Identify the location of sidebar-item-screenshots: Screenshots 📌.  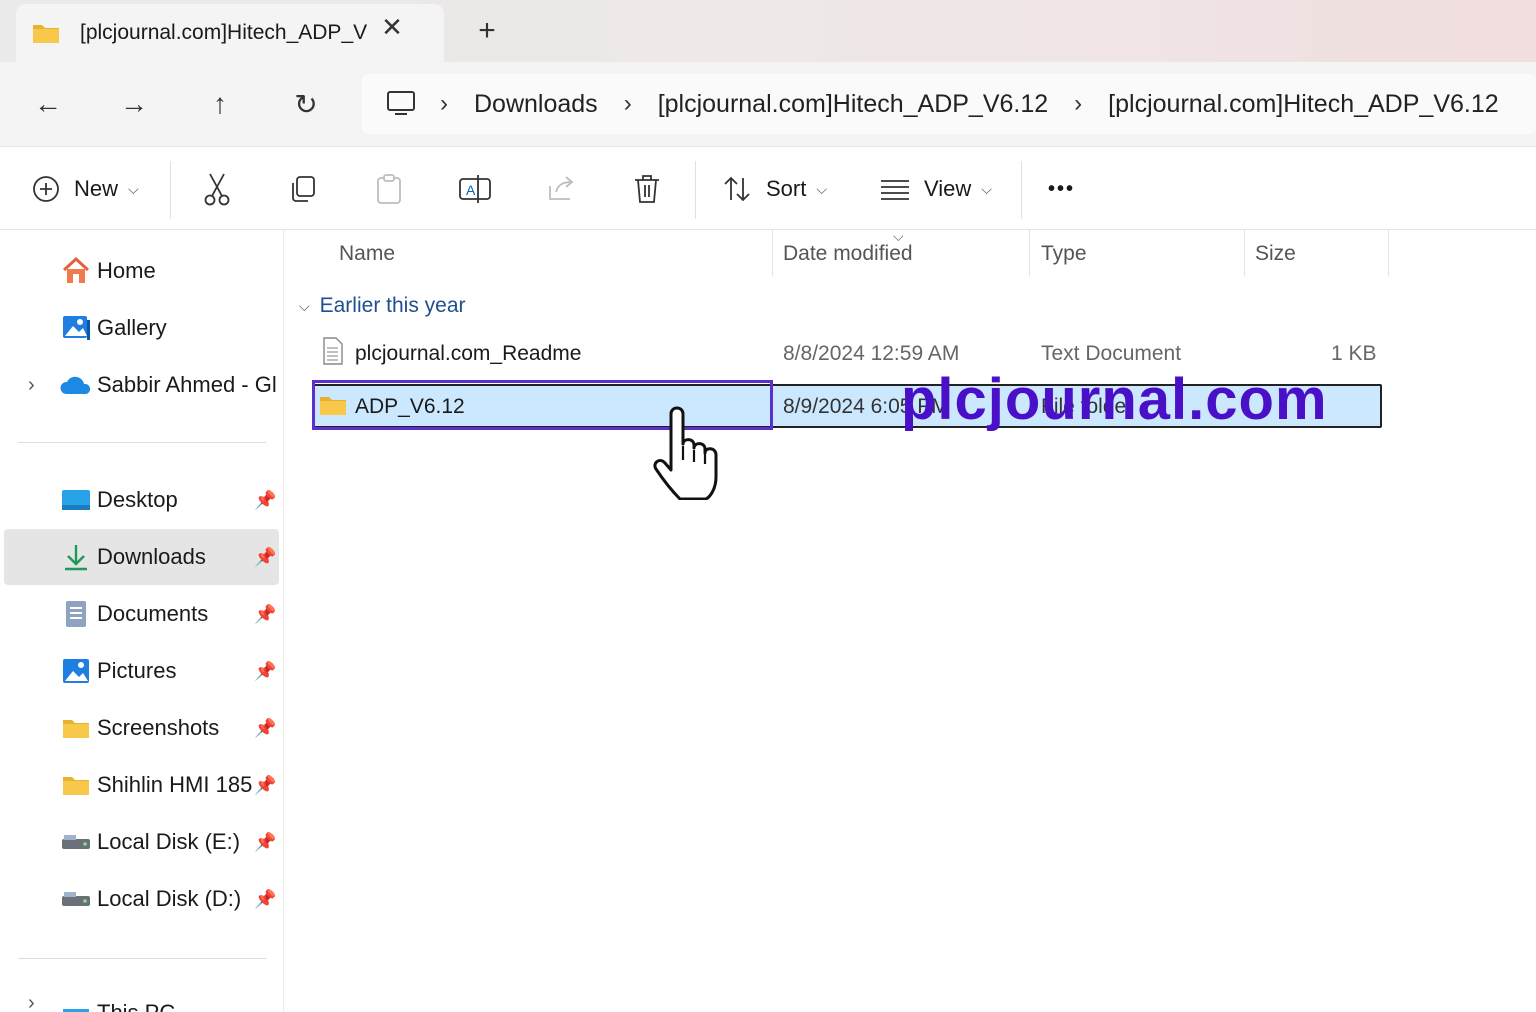
(141, 728).